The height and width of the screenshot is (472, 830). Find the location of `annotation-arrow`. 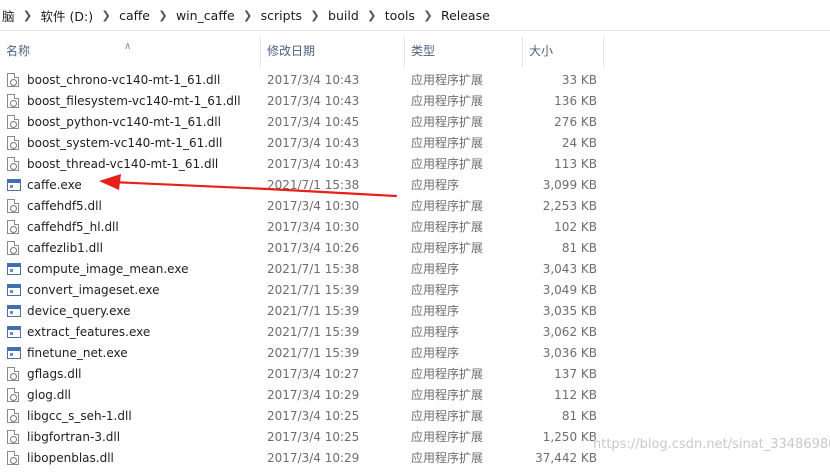

annotation-arrow is located at coordinates (248, 186).